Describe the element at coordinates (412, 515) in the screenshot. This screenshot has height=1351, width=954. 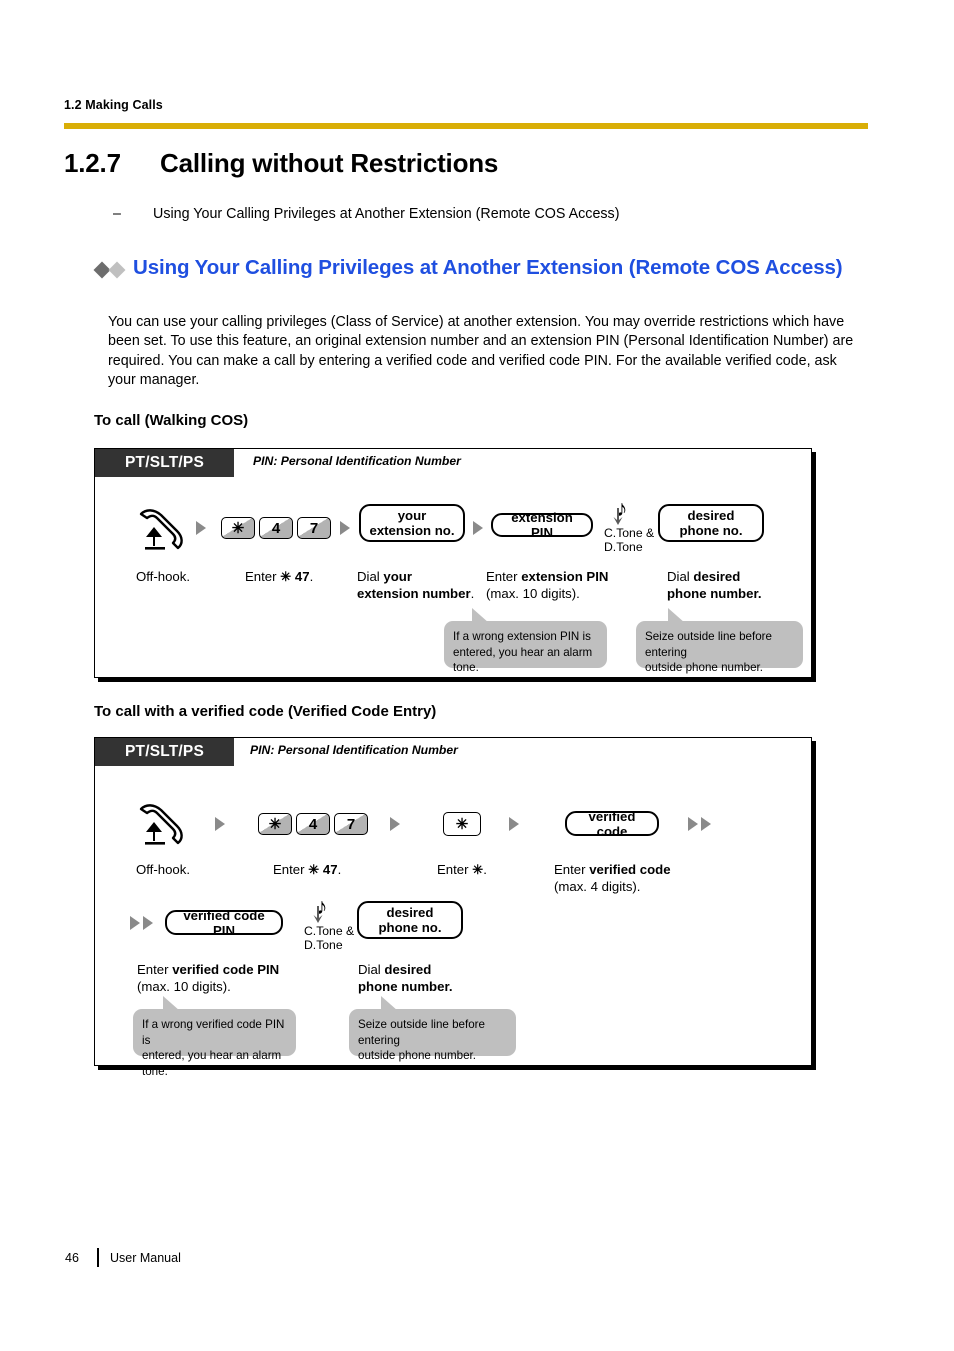
I see `field-line-1: your` at that location.